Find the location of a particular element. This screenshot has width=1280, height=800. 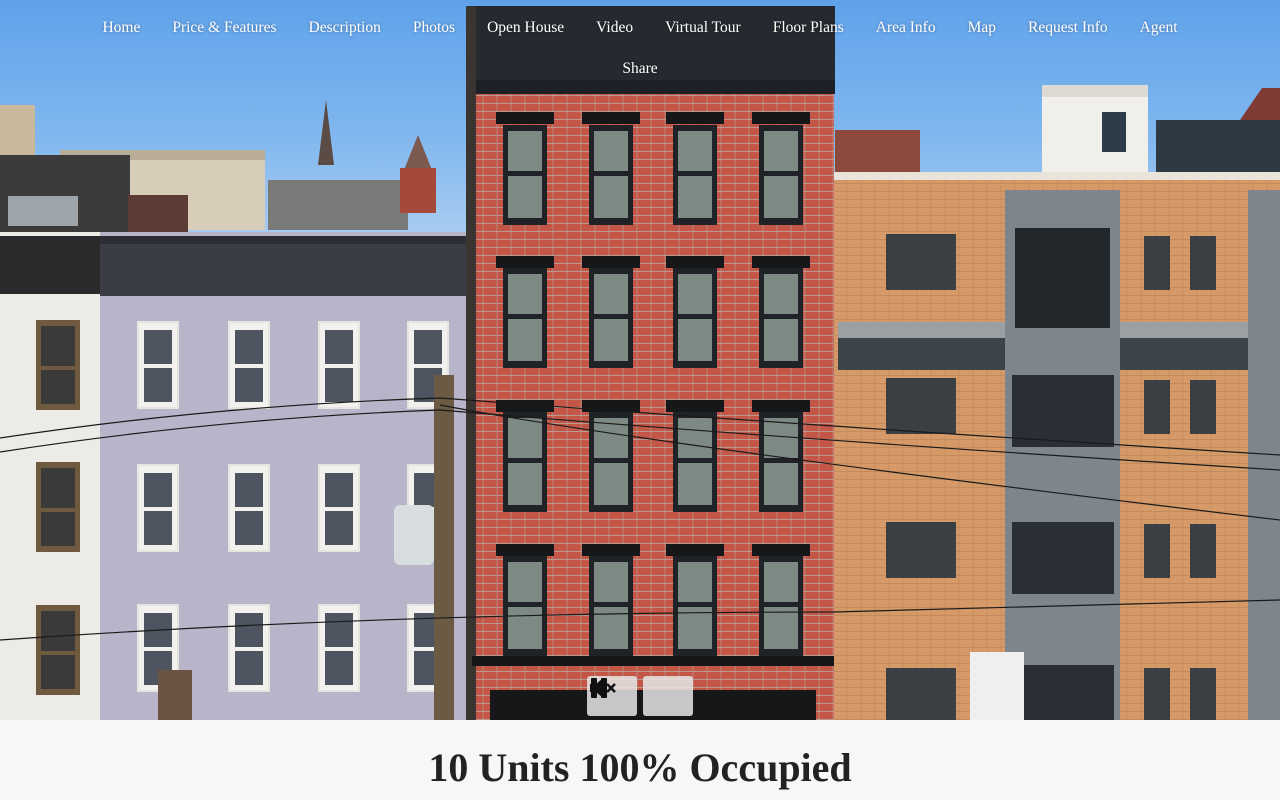

nav-open-house-link: Open House is located at coordinates (525, 28).